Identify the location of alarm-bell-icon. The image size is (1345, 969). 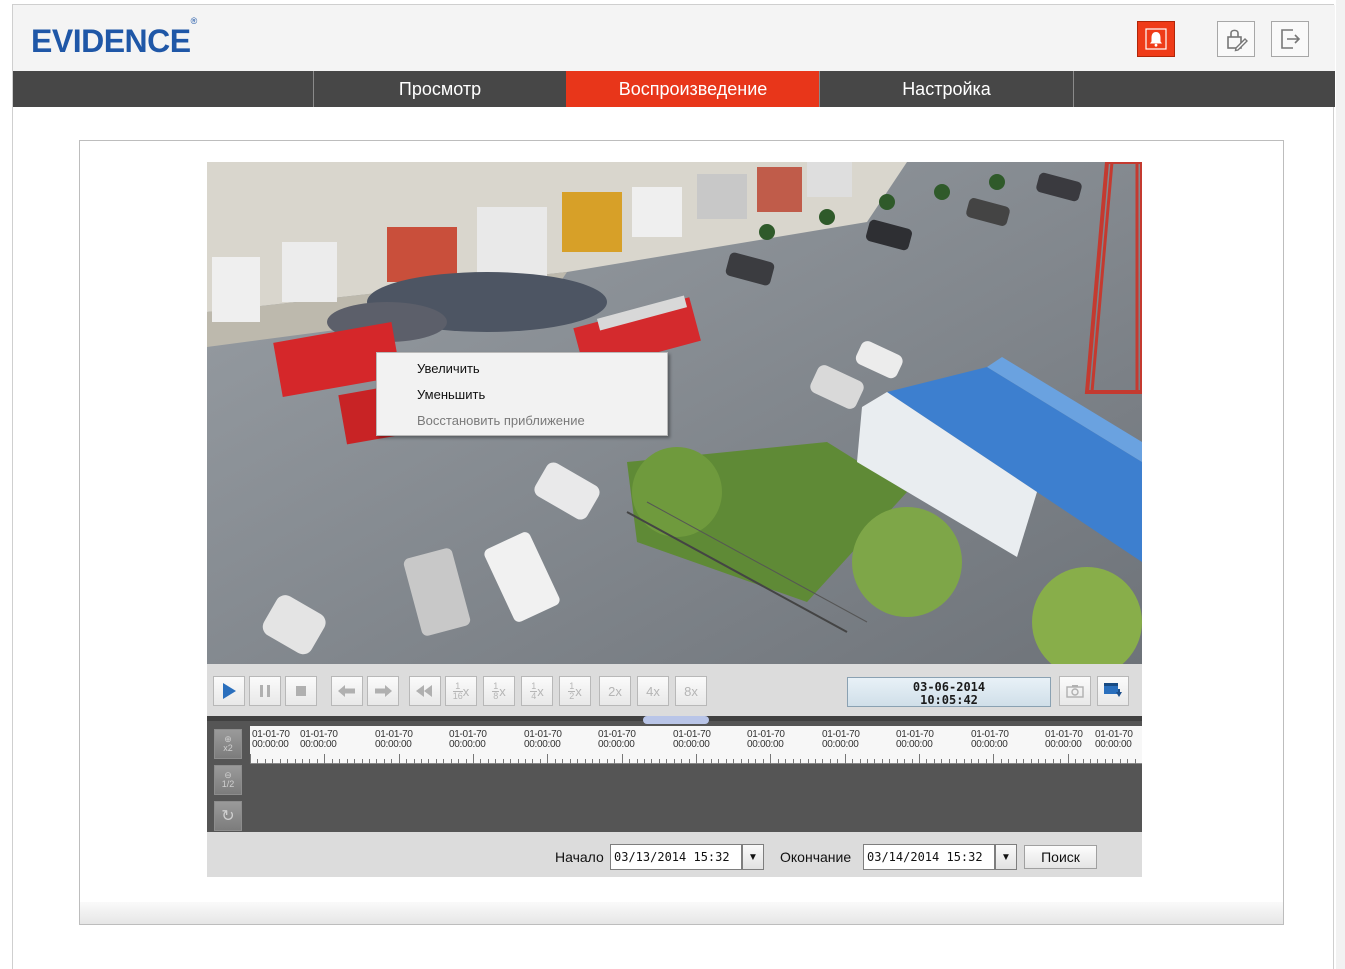
(1156, 39).